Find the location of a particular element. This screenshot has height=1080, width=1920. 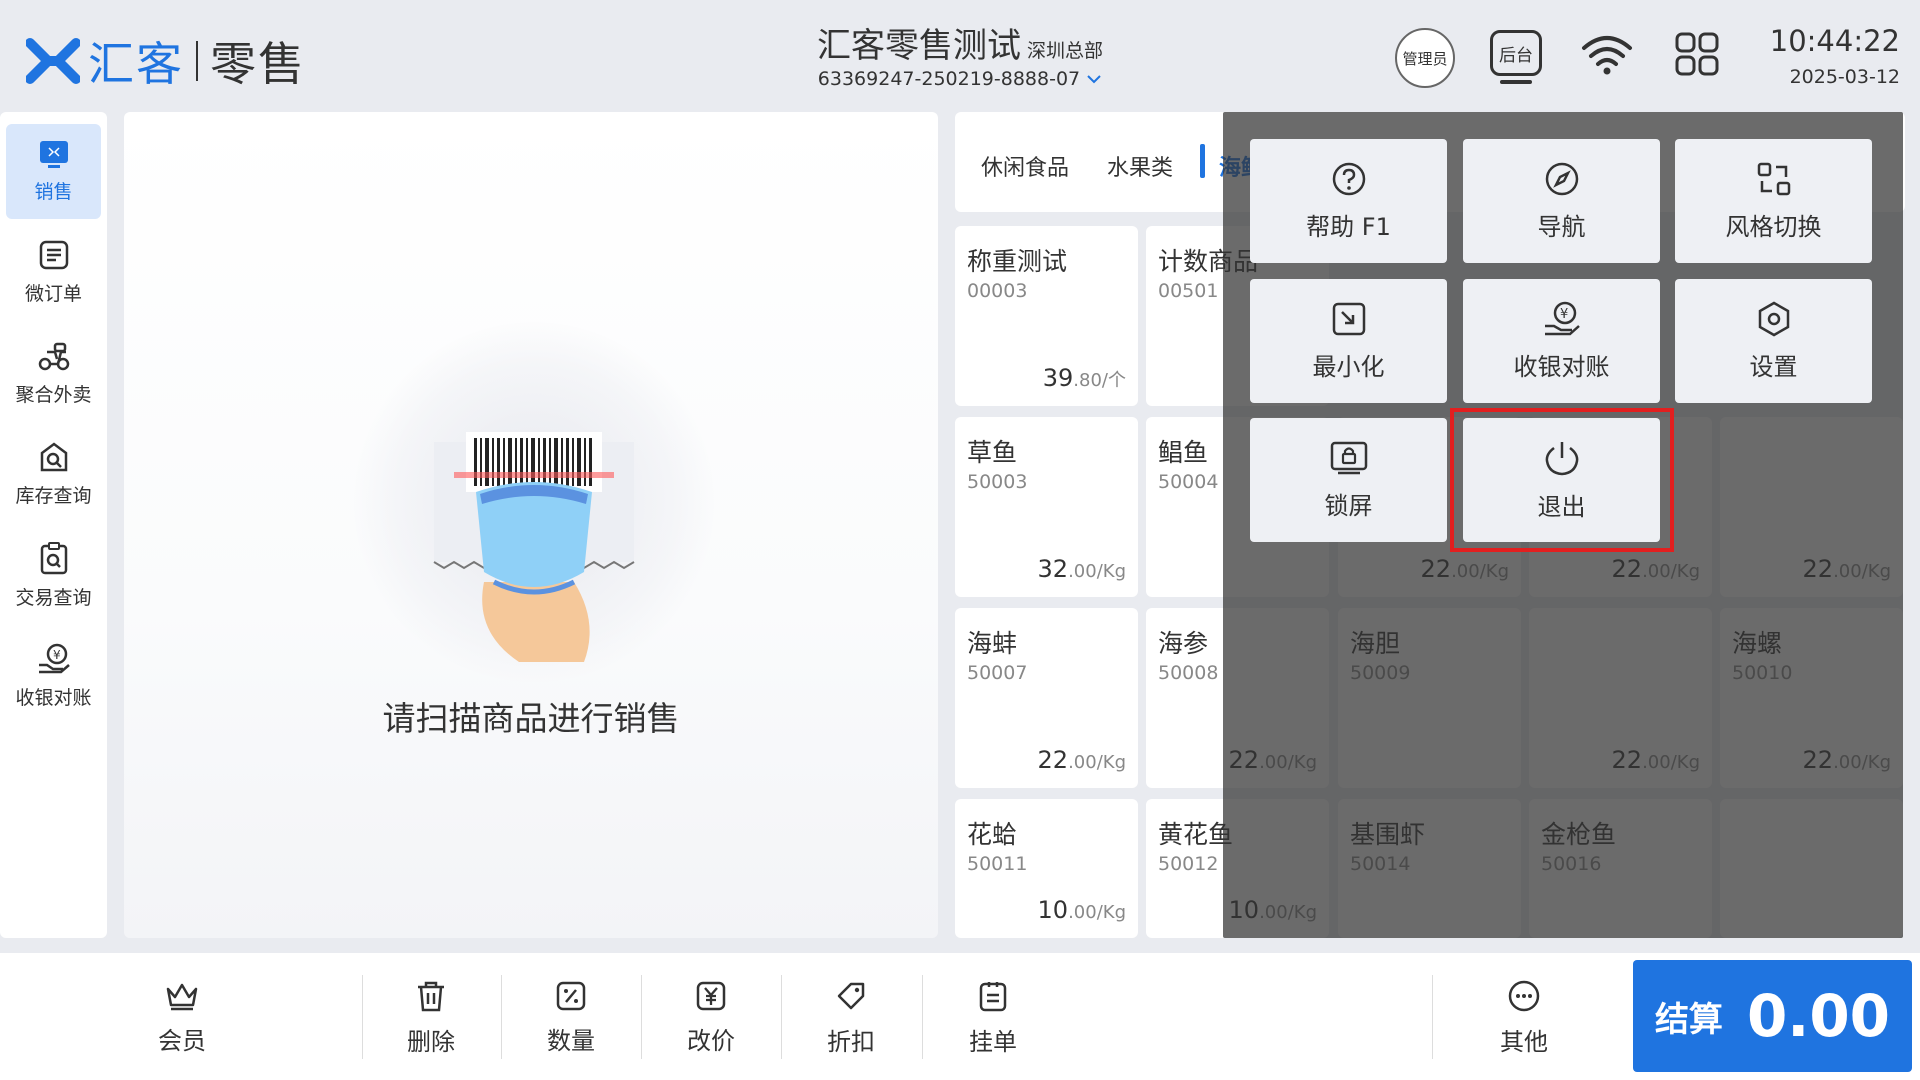

minimize-button: 最小化 is located at coordinates (1348, 341).